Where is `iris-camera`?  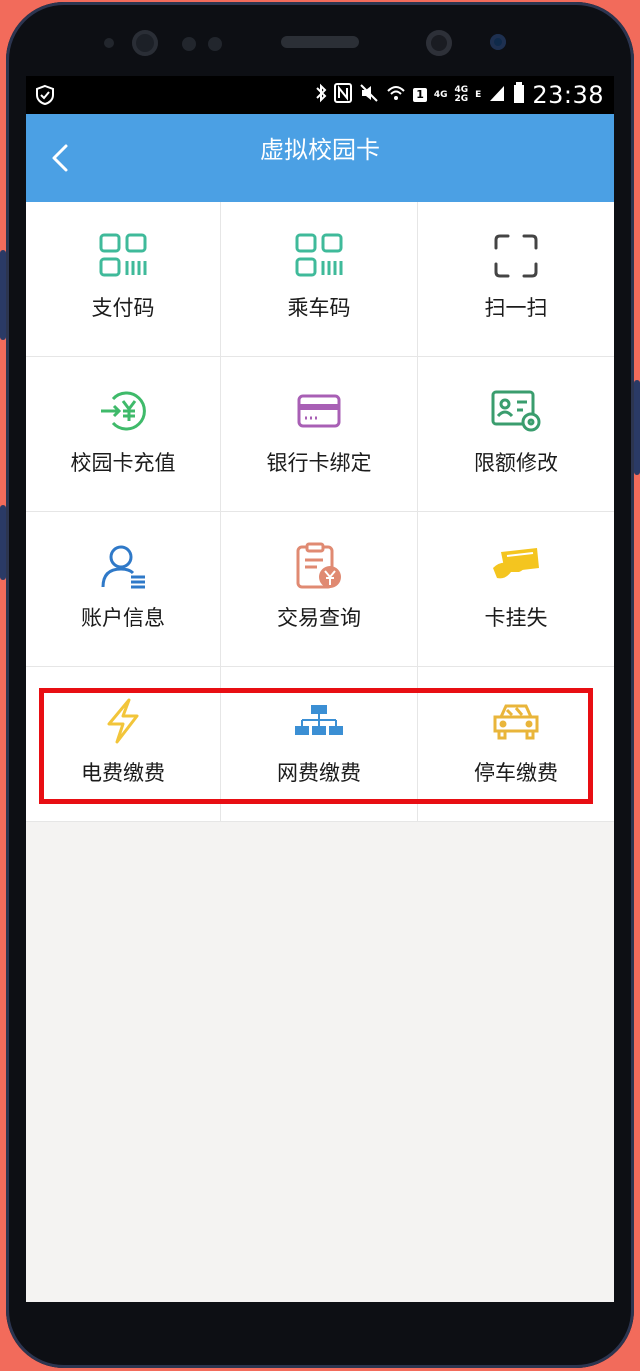 iris-camera is located at coordinates (439, 43).